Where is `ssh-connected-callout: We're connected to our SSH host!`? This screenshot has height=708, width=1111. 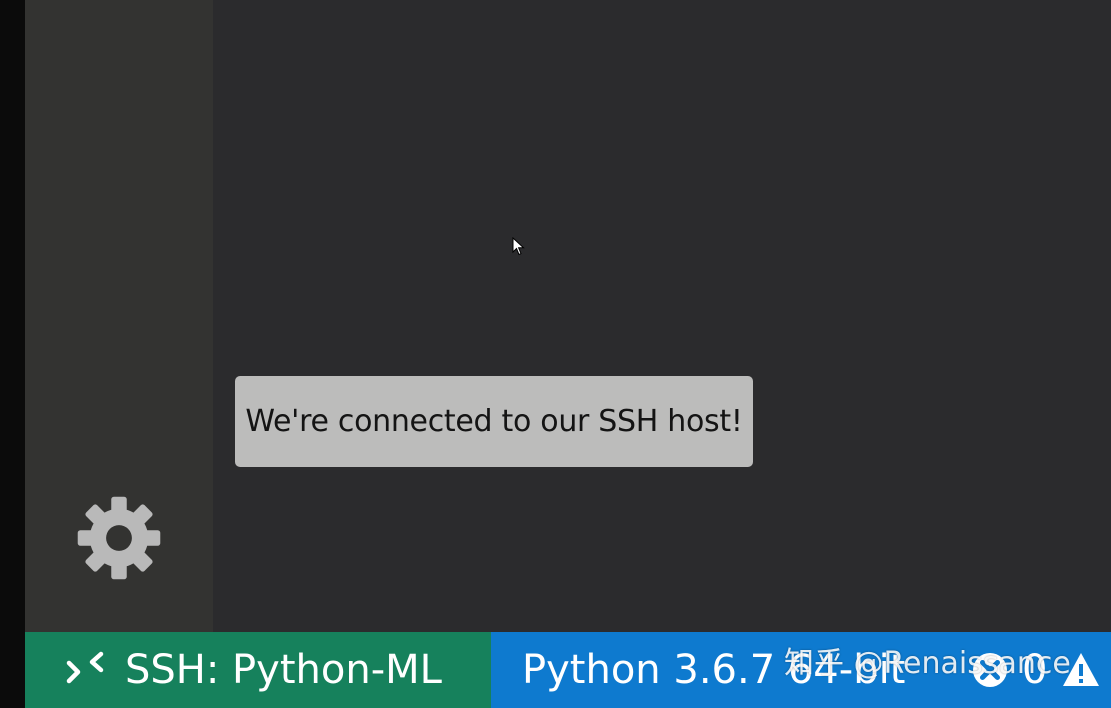
ssh-connected-callout: We're connected to our SSH host! is located at coordinates (494, 421).